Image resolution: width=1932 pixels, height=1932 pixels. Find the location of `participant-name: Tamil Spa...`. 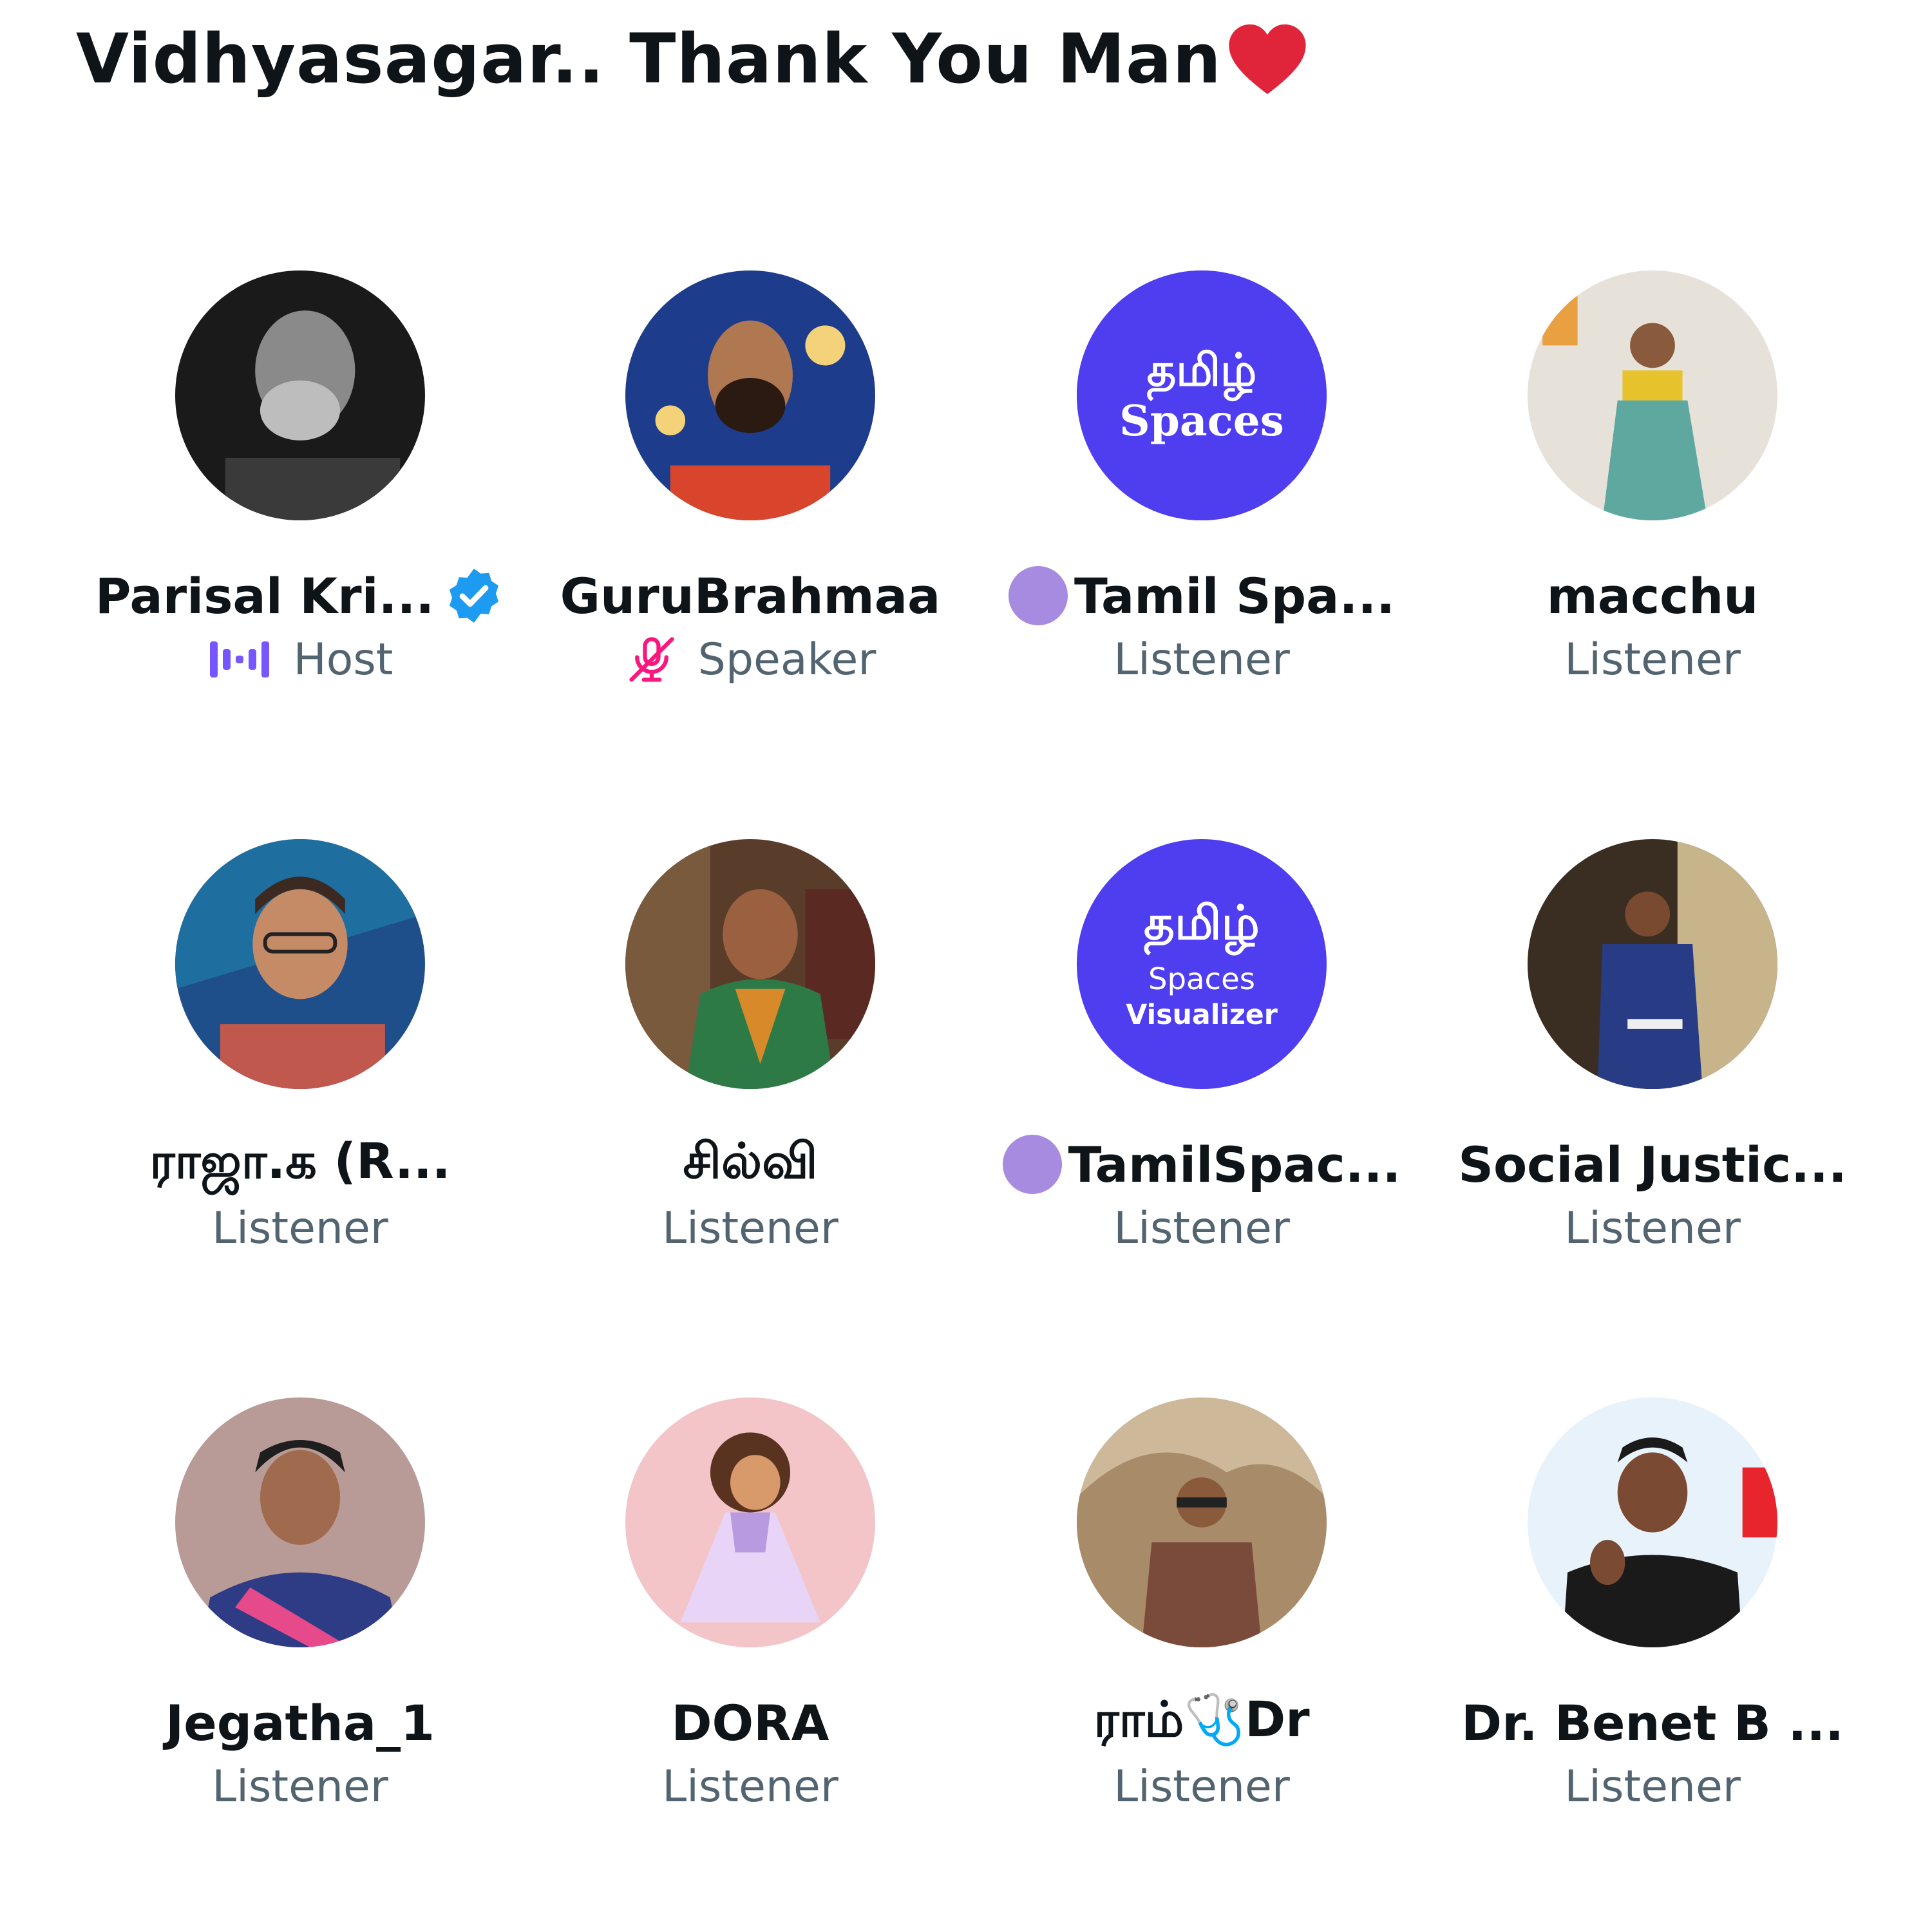

participant-name: Tamil Spa... is located at coordinates (1235, 596).